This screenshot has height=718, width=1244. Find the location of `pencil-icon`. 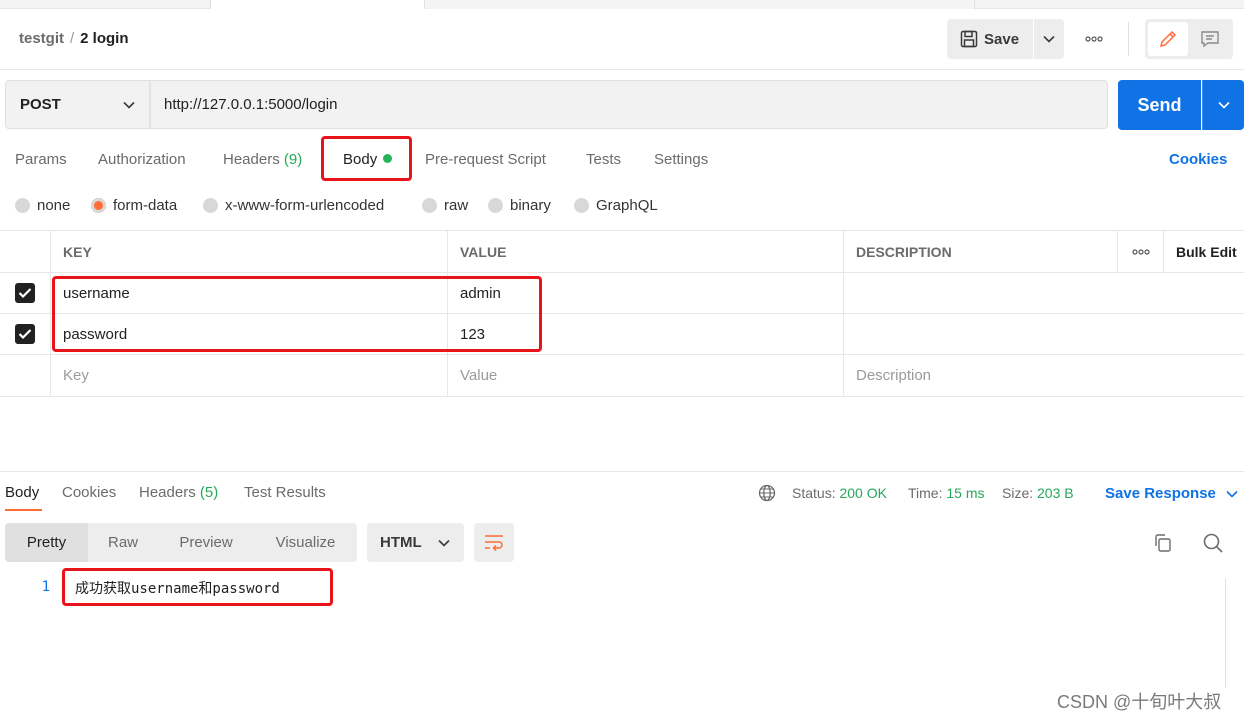

pencil-icon is located at coordinates (1168, 39).